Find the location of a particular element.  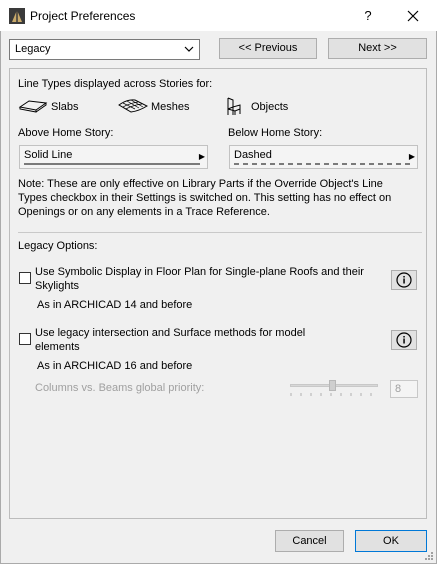

dropdown-value: Legacy is located at coordinates (33, 49).